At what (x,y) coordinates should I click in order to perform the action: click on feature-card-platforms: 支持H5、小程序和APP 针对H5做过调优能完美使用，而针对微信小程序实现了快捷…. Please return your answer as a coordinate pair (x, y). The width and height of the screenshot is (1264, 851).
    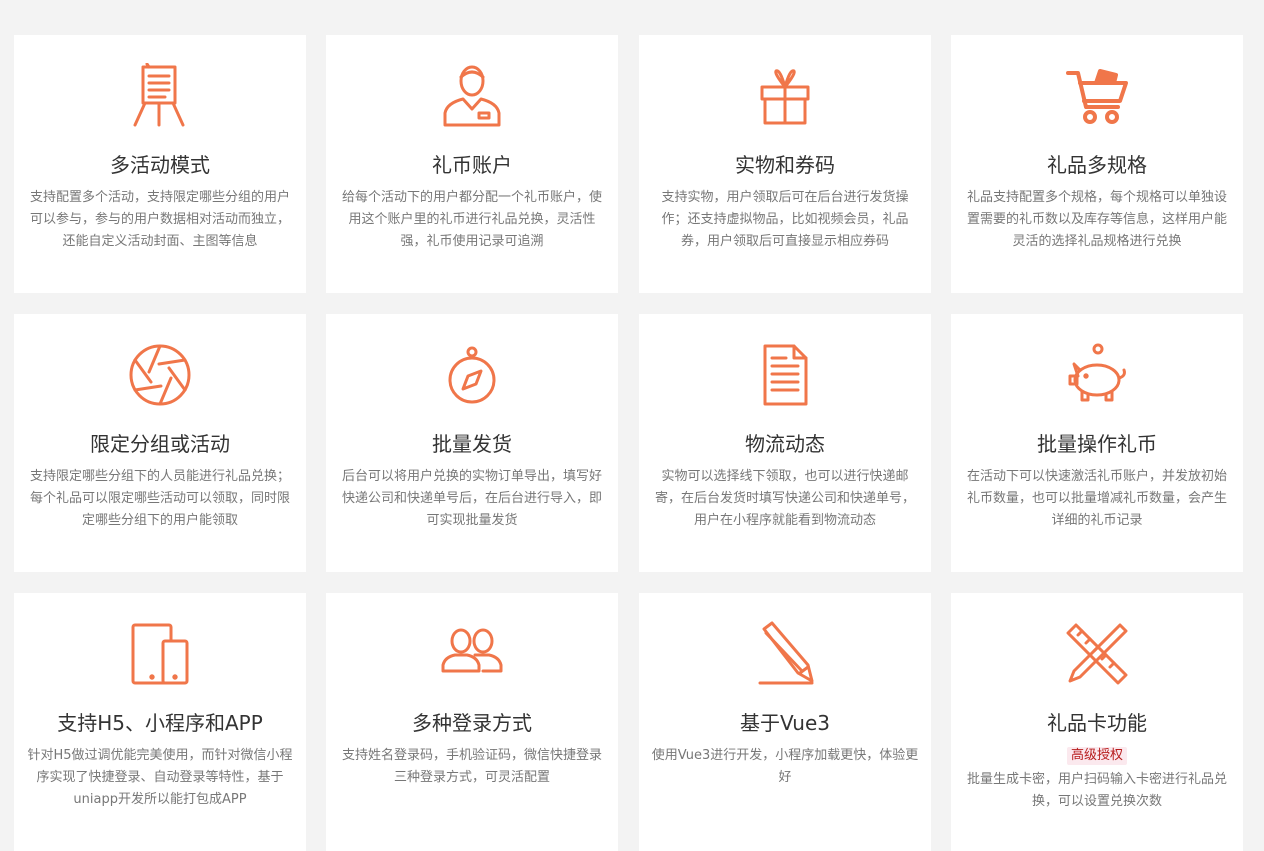
    Looking at the image, I should click on (160, 722).